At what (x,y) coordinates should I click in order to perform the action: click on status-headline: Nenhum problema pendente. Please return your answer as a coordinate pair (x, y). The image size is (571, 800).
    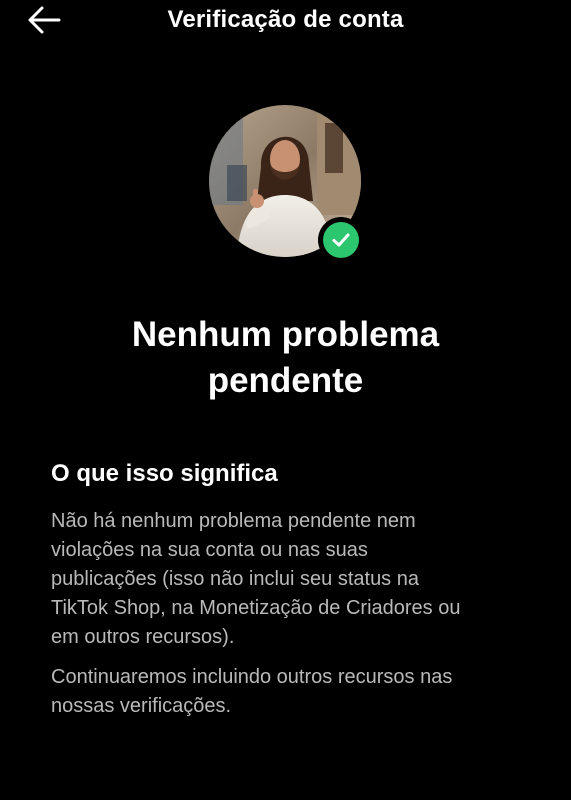
    Looking at the image, I should click on (285, 358).